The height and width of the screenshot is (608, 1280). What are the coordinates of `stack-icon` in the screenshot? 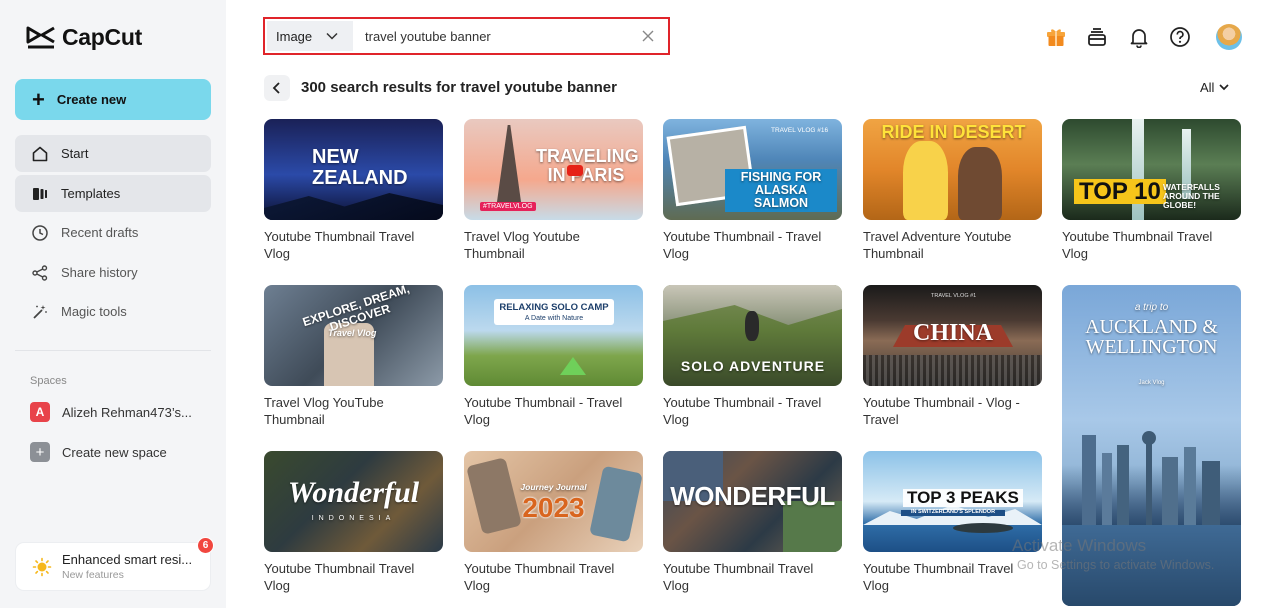 It's located at (1097, 37).